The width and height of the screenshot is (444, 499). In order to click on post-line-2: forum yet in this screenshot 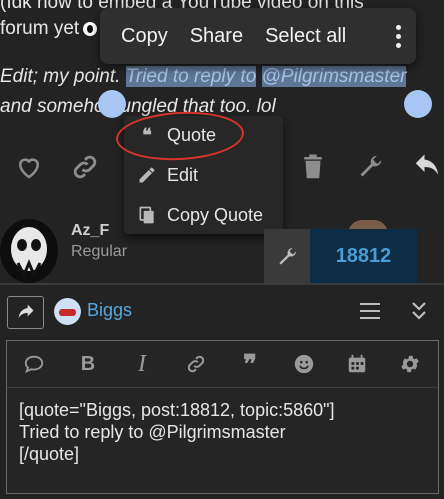, I will do `click(49, 29)`.